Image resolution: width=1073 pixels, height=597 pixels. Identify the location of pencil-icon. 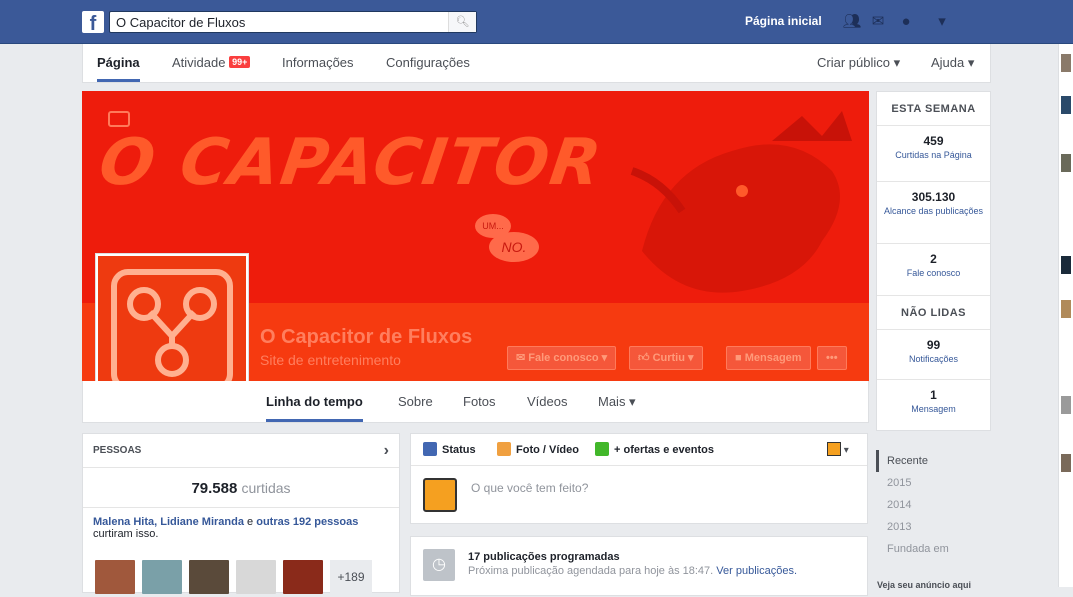
(430, 449).